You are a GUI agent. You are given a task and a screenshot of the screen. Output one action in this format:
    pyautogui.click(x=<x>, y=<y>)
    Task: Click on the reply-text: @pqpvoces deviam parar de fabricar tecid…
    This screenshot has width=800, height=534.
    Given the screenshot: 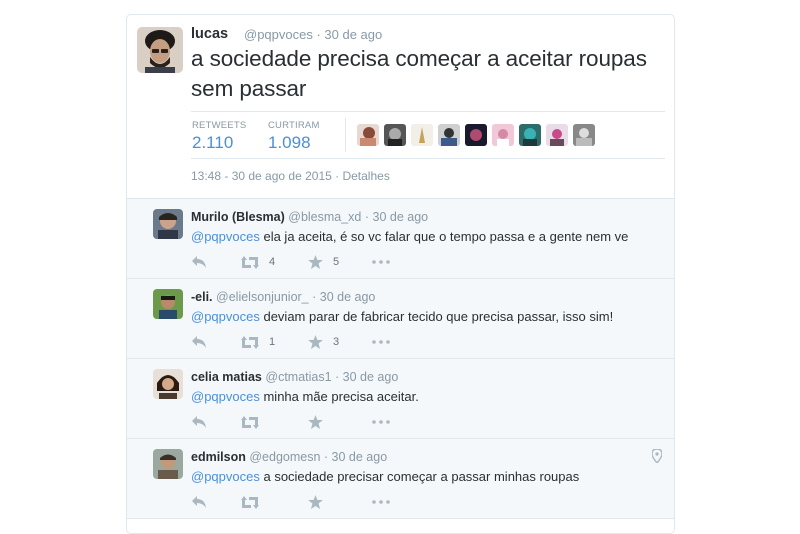 What is the action you would take?
    pyautogui.click(x=402, y=316)
    